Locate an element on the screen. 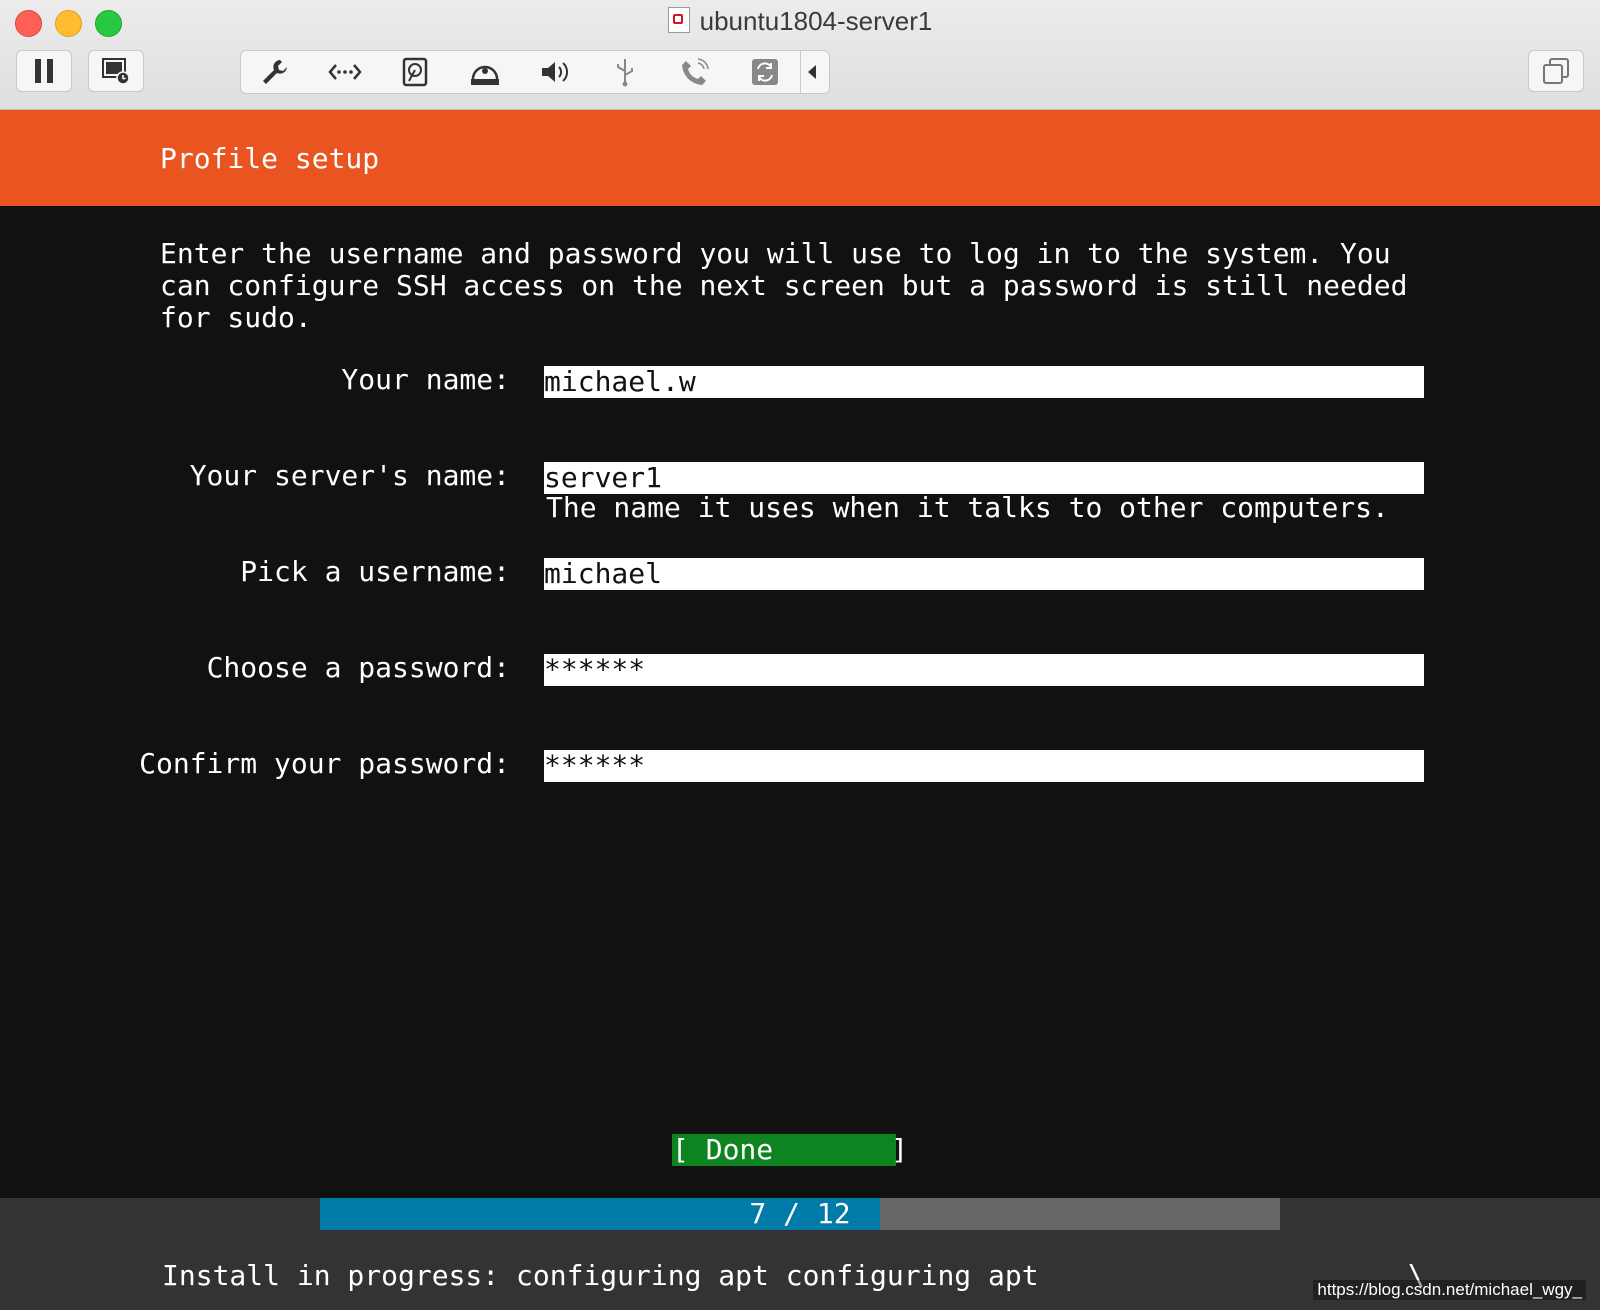  network-icon is located at coordinates (345, 72).